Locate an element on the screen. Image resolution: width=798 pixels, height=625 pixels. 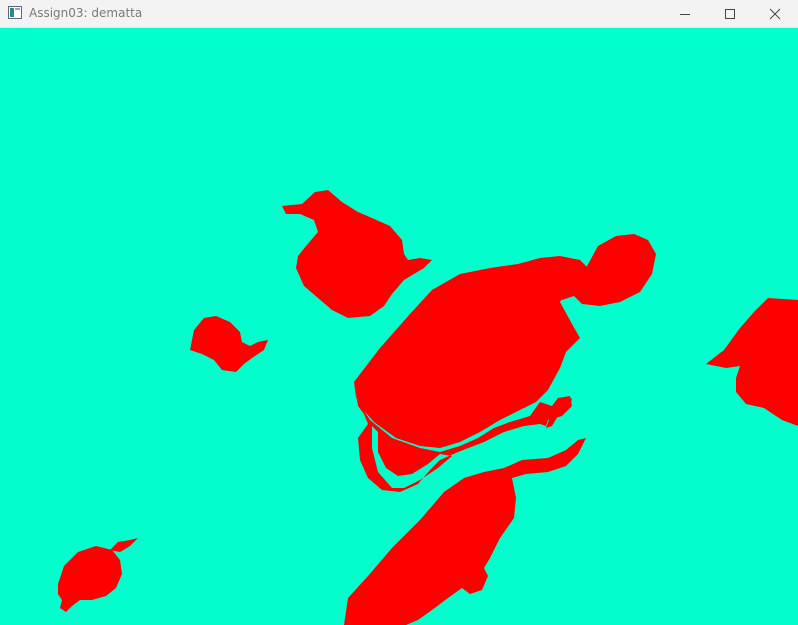
window-title: Assign03: dematta is located at coordinates (86, 13).